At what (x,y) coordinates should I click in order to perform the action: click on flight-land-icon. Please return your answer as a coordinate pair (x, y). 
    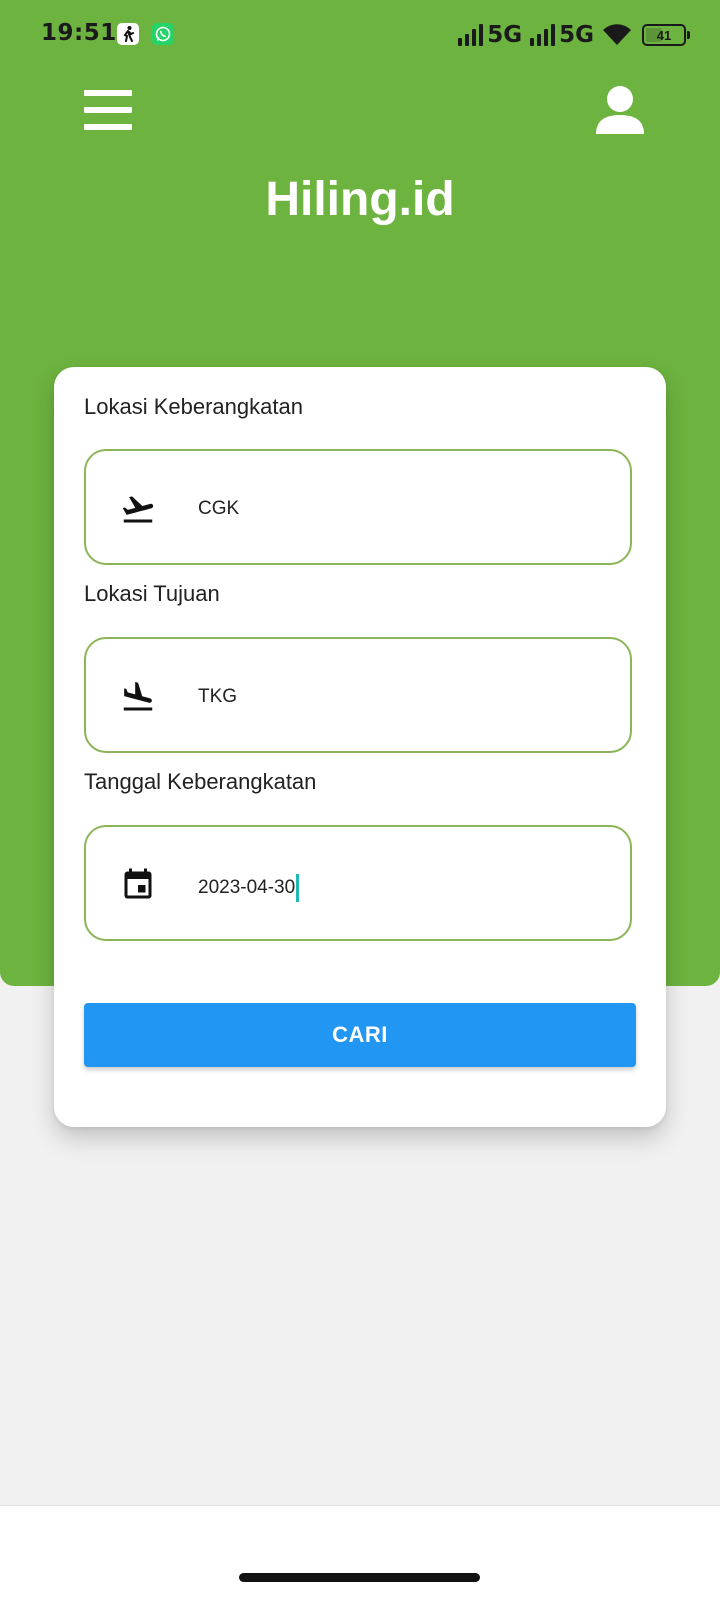
    Looking at the image, I should click on (138, 696).